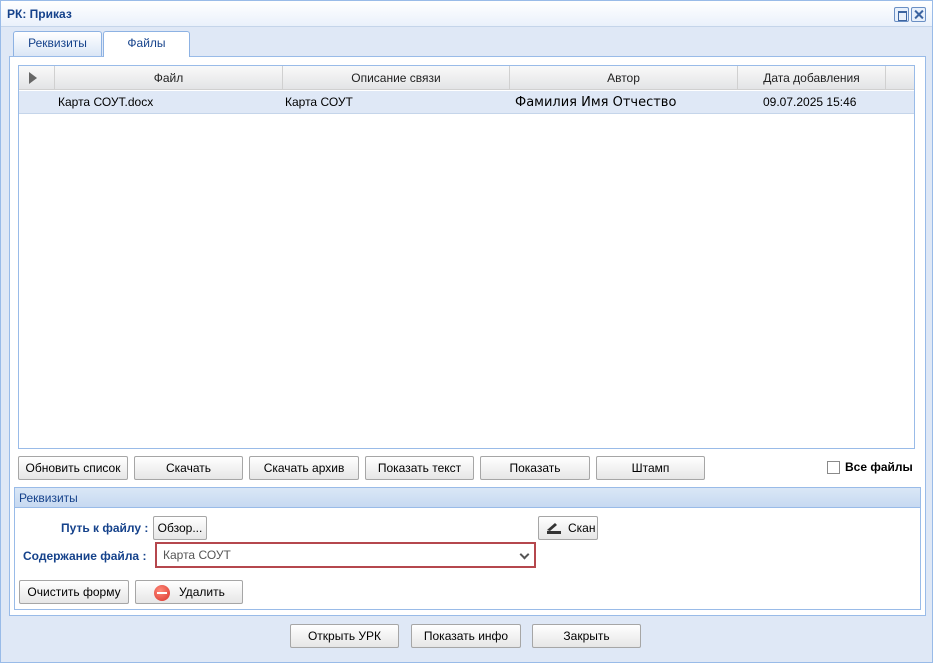 This screenshot has width=933, height=663. Describe the element at coordinates (85, 556) in the screenshot. I see `file-content-label: Содержание файла :` at that location.